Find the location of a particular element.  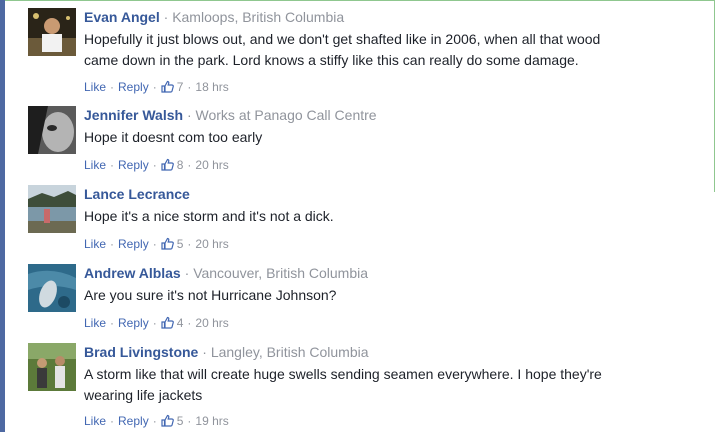

comment-actions: Like · Reply · 7 · 18 hrs is located at coordinates (156, 88).